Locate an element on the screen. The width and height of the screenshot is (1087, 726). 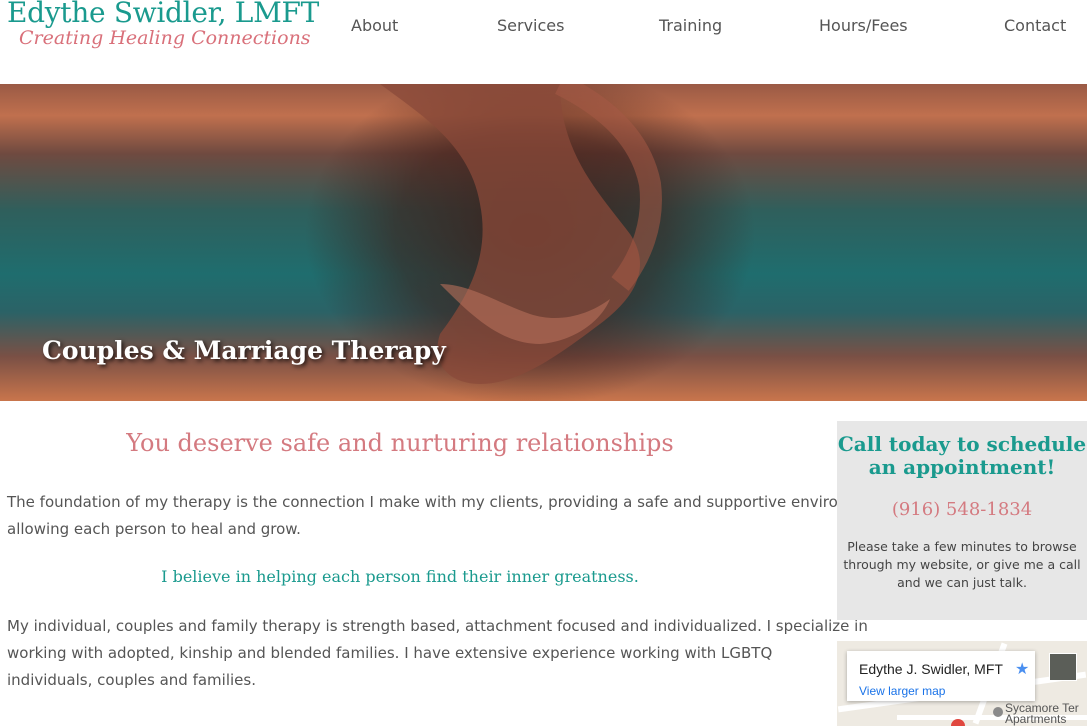
cta-text-line: Please take a few minutes to browse is located at coordinates (962, 546).